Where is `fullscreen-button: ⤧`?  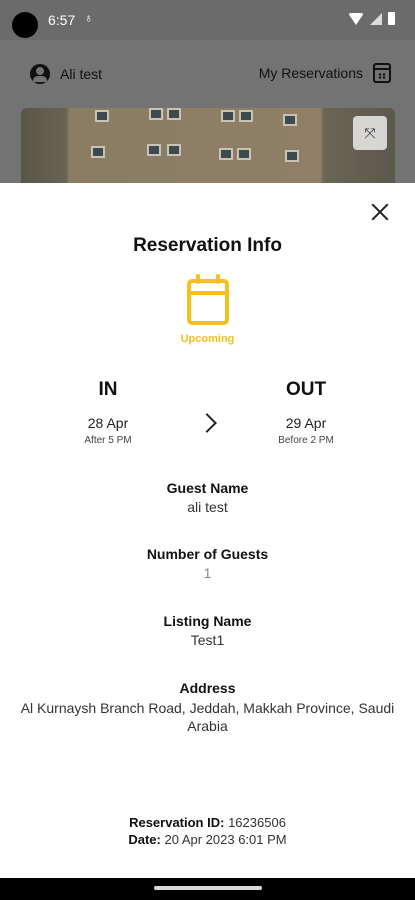 fullscreen-button: ⤧ is located at coordinates (370, 133).